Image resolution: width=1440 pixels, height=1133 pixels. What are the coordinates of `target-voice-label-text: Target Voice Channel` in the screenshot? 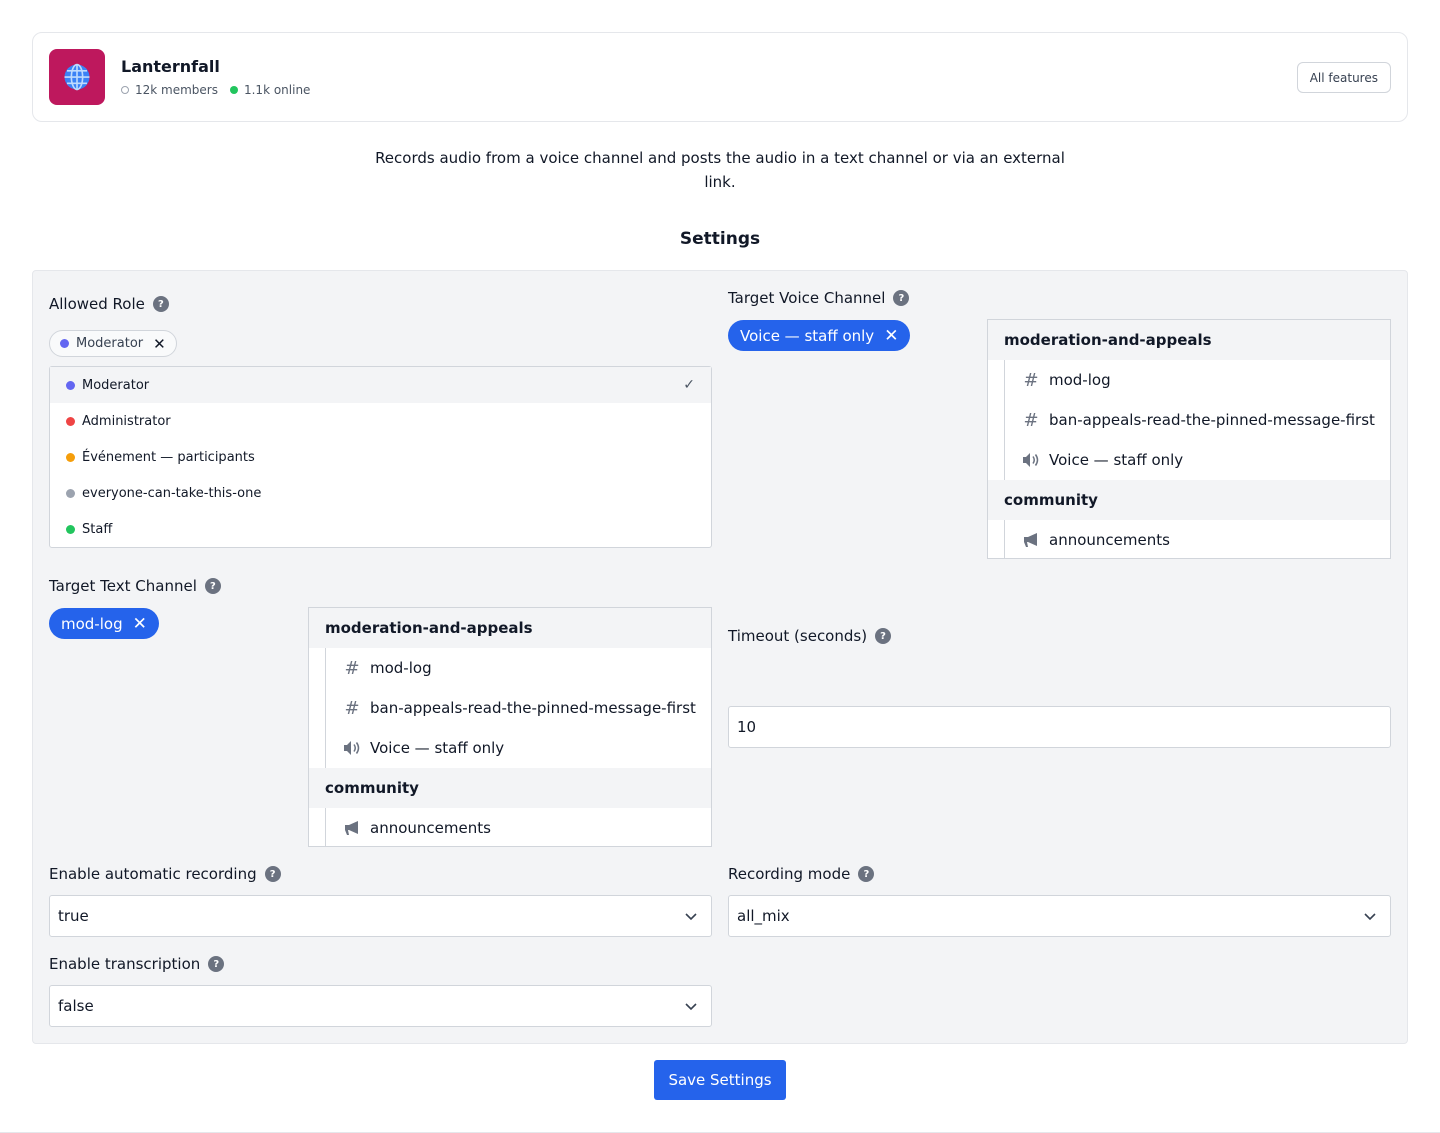 It's located at (807, 298).